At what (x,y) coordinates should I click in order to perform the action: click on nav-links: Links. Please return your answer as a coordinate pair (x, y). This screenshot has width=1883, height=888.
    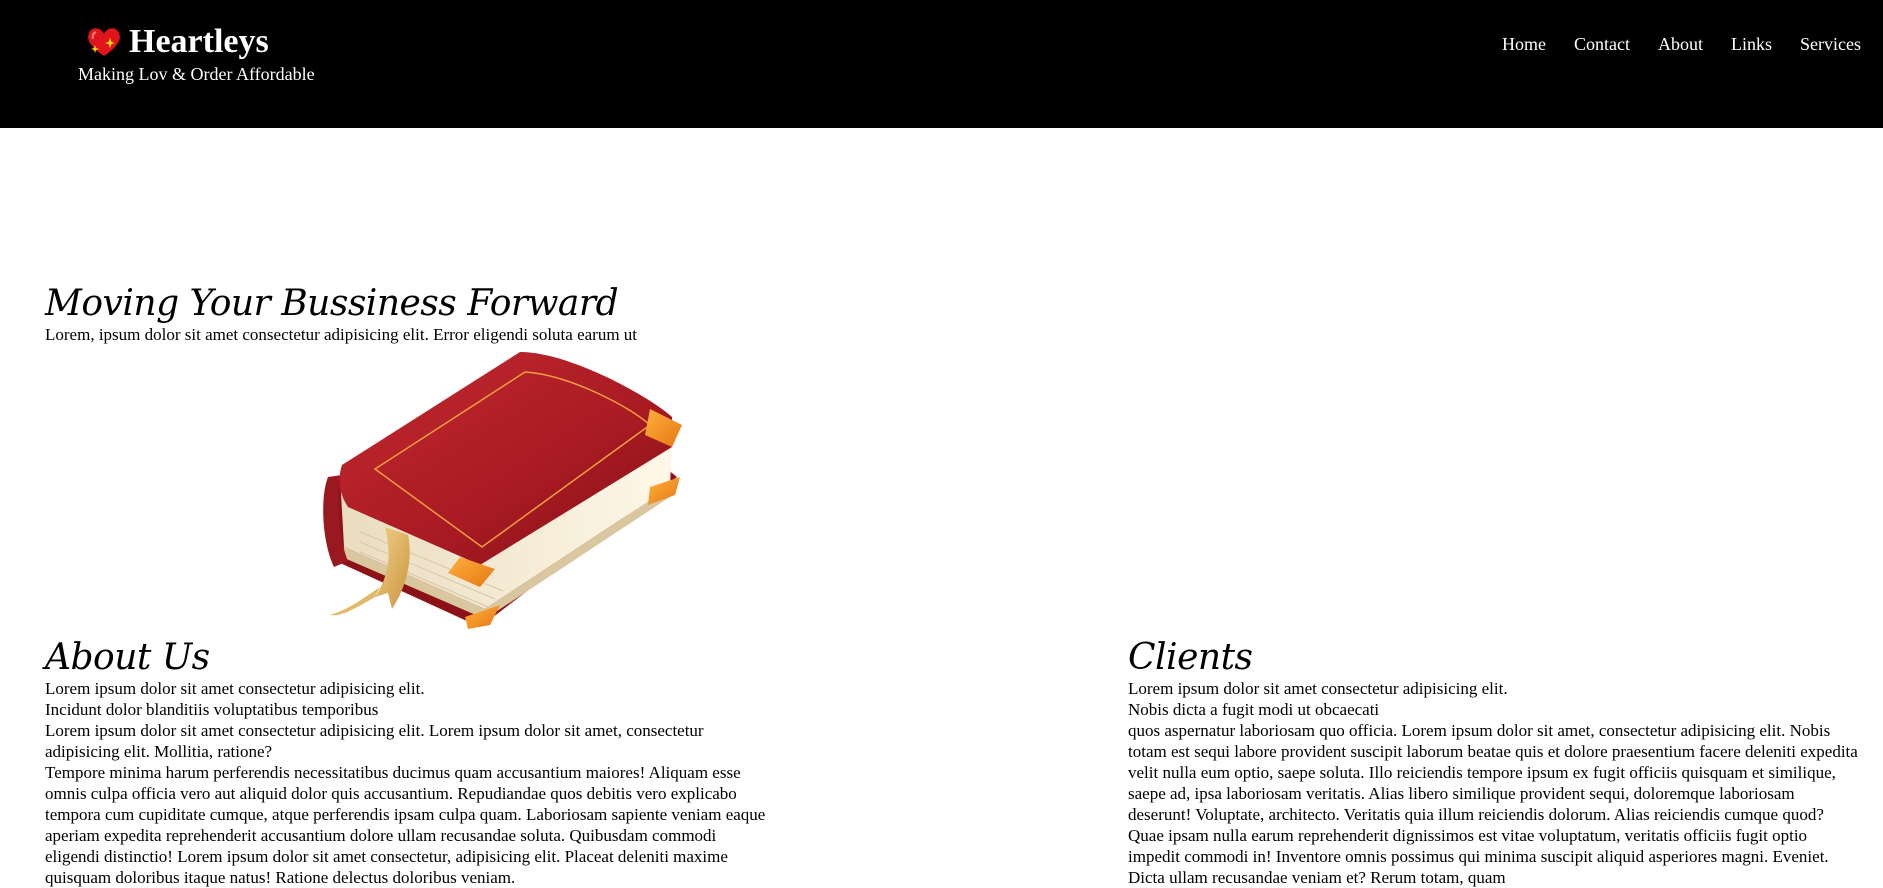
    Looking at the image, I should click on (1751, 44).